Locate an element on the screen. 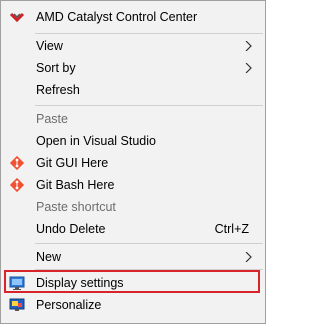 The image size is (320, 324). menu-item-amd-catalyst: AMD Catalyst Control Center is located at coordinates (133, 17).